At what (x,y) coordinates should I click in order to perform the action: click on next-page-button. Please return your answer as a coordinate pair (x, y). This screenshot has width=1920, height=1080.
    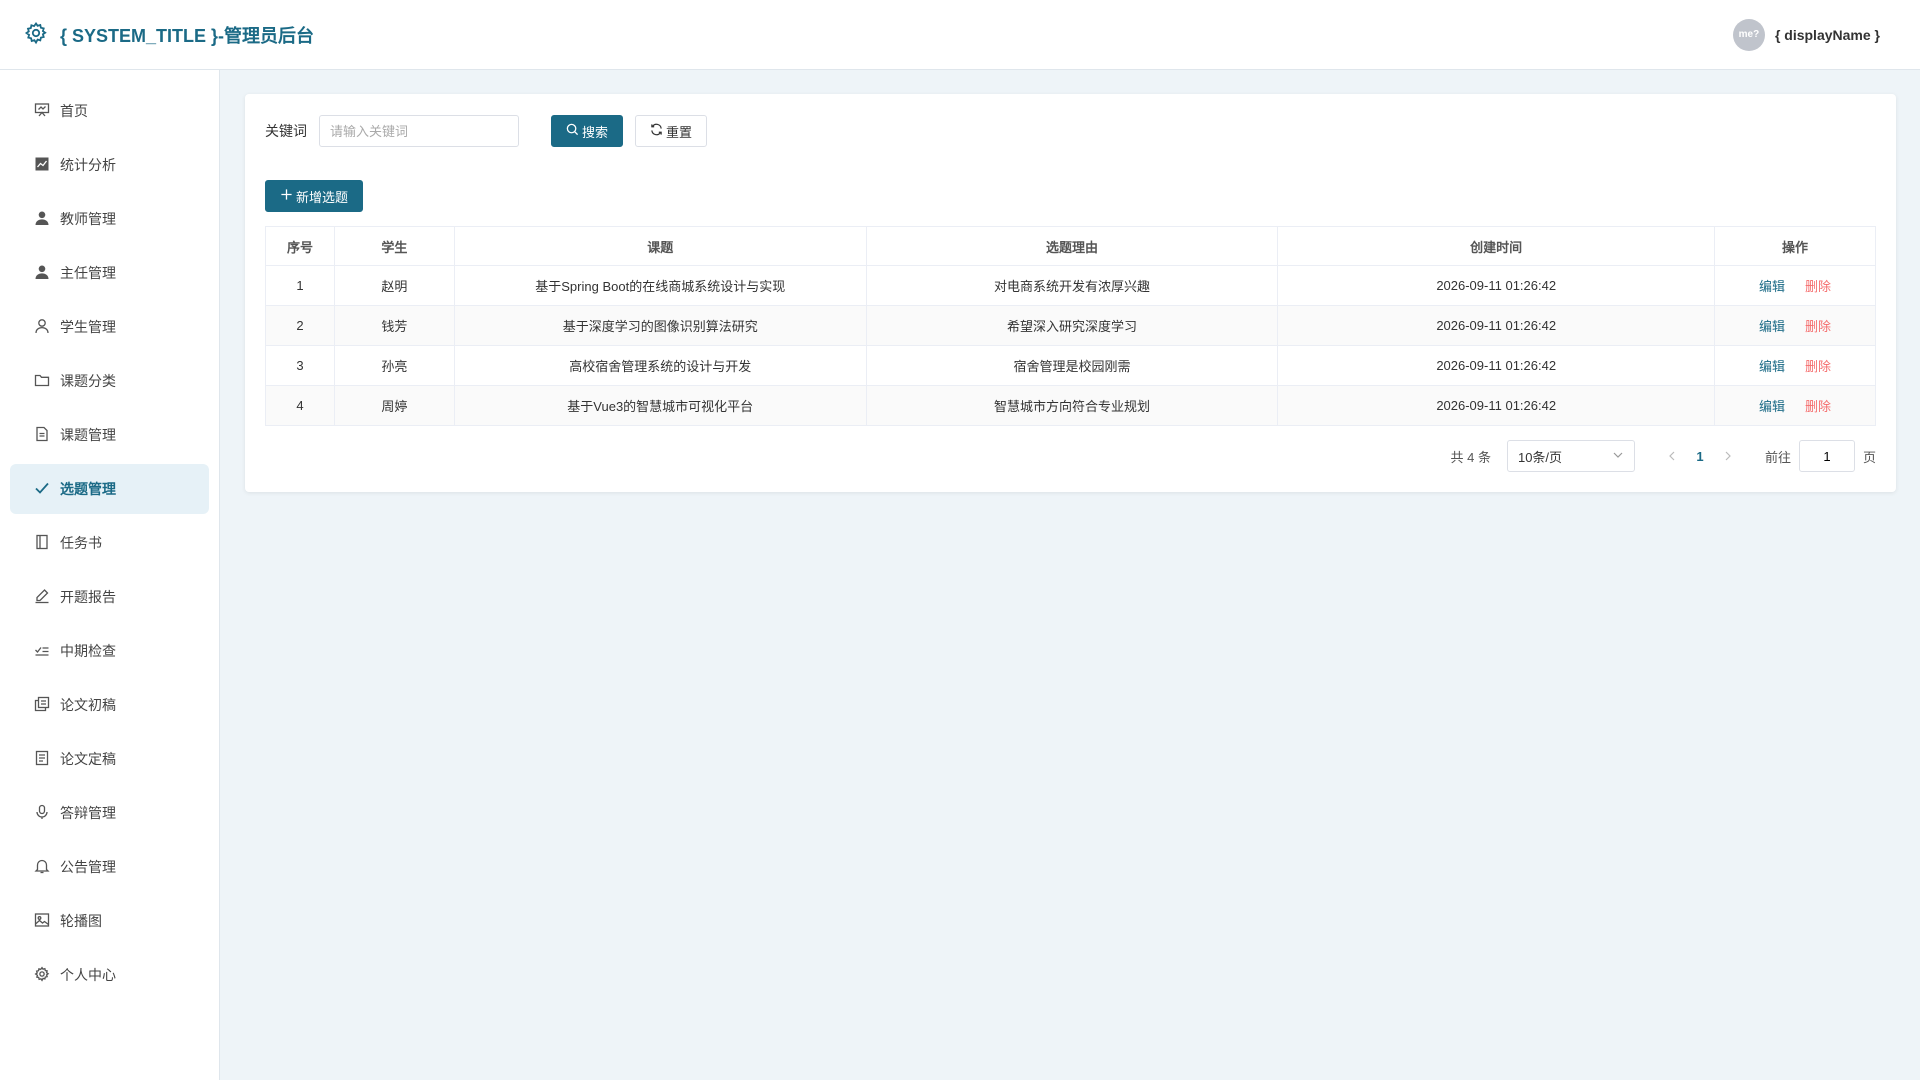
    Looking at the image, I should click on (1728, 456).